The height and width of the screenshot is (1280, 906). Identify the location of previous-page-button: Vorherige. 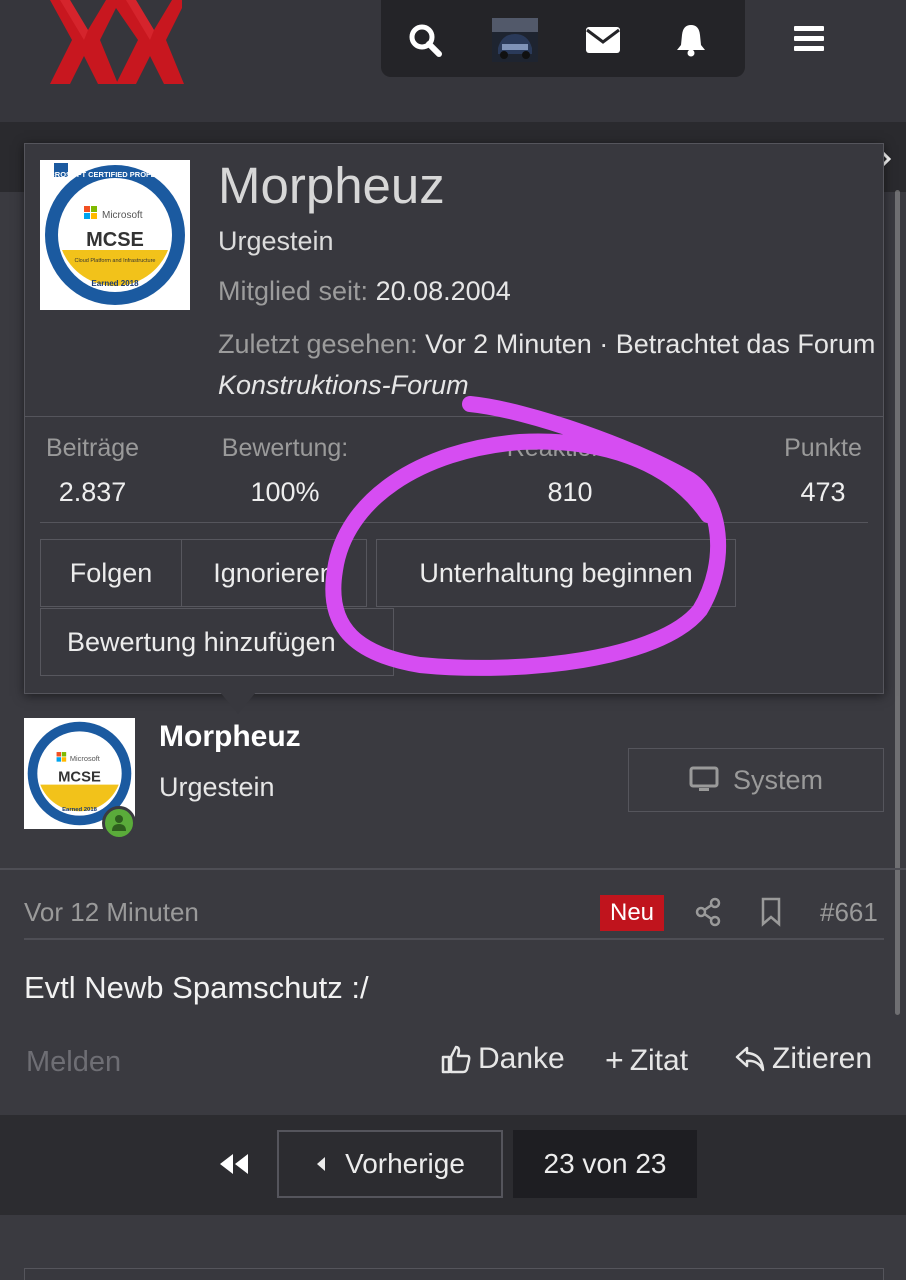
(390, 1164).